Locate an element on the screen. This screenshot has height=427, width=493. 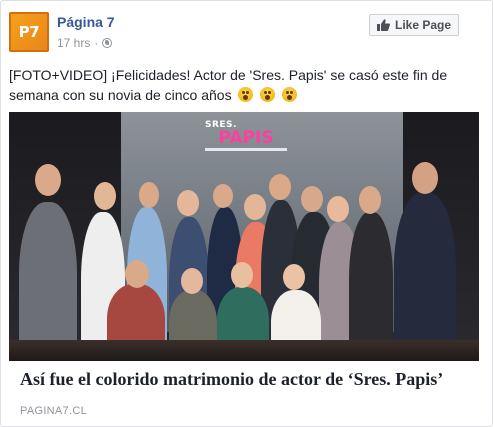
thumbs-up-icon is located at coordinates (383, 25).